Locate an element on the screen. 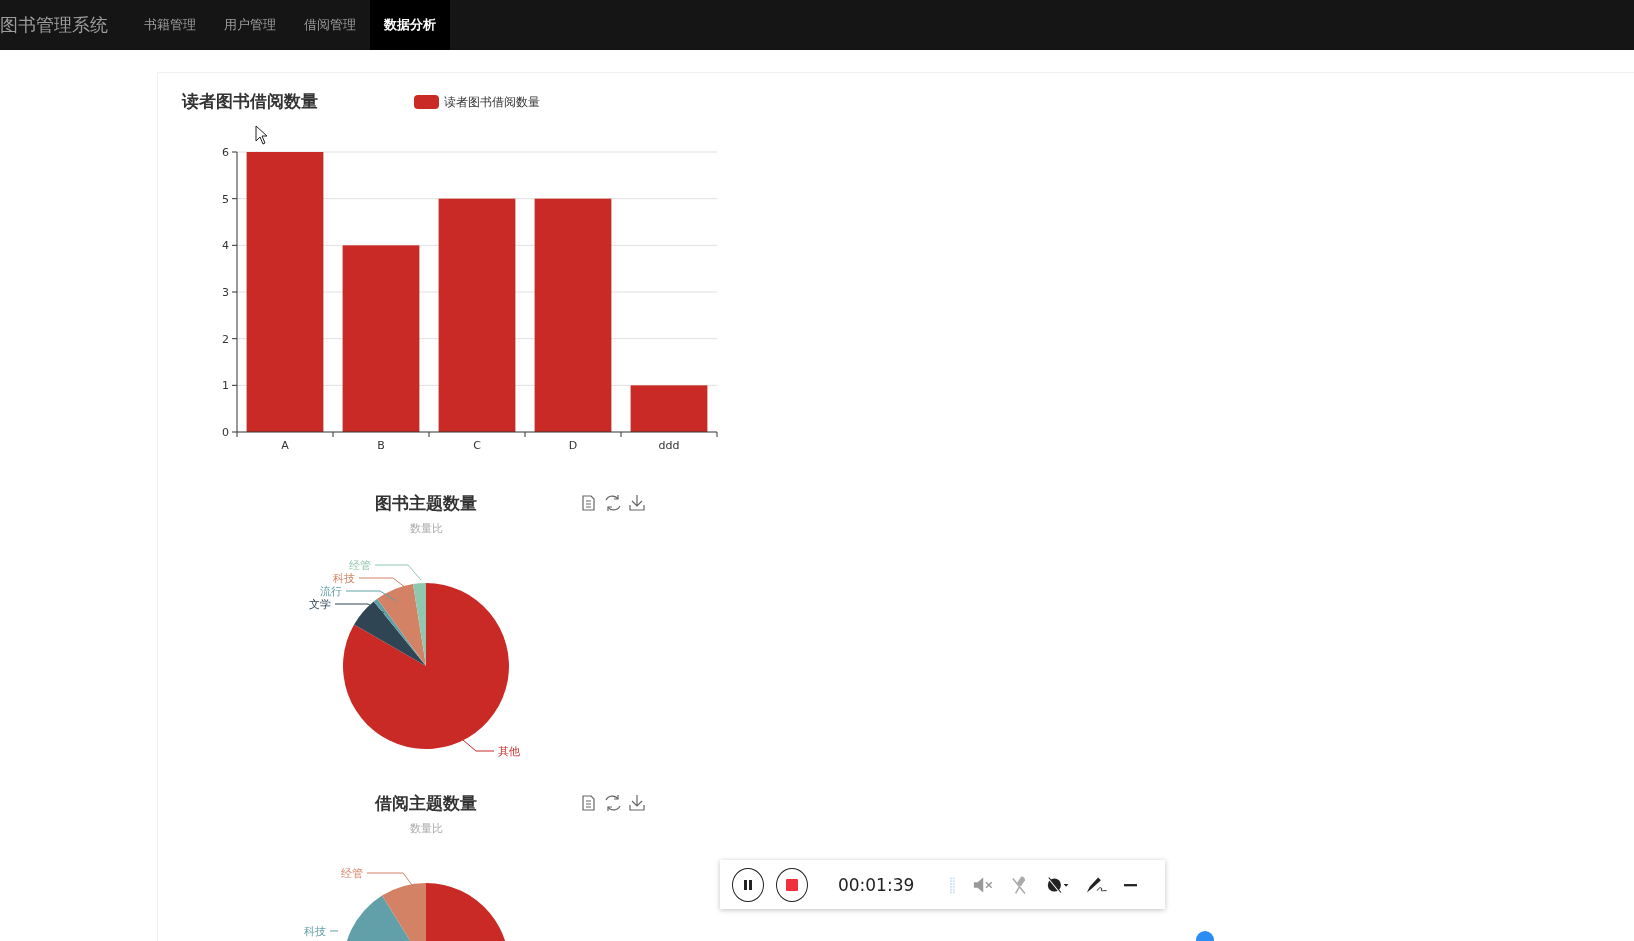 Image resolution: width=1634 pixels, height=941 pixels. pause-button is located at coordinates (748, 884).